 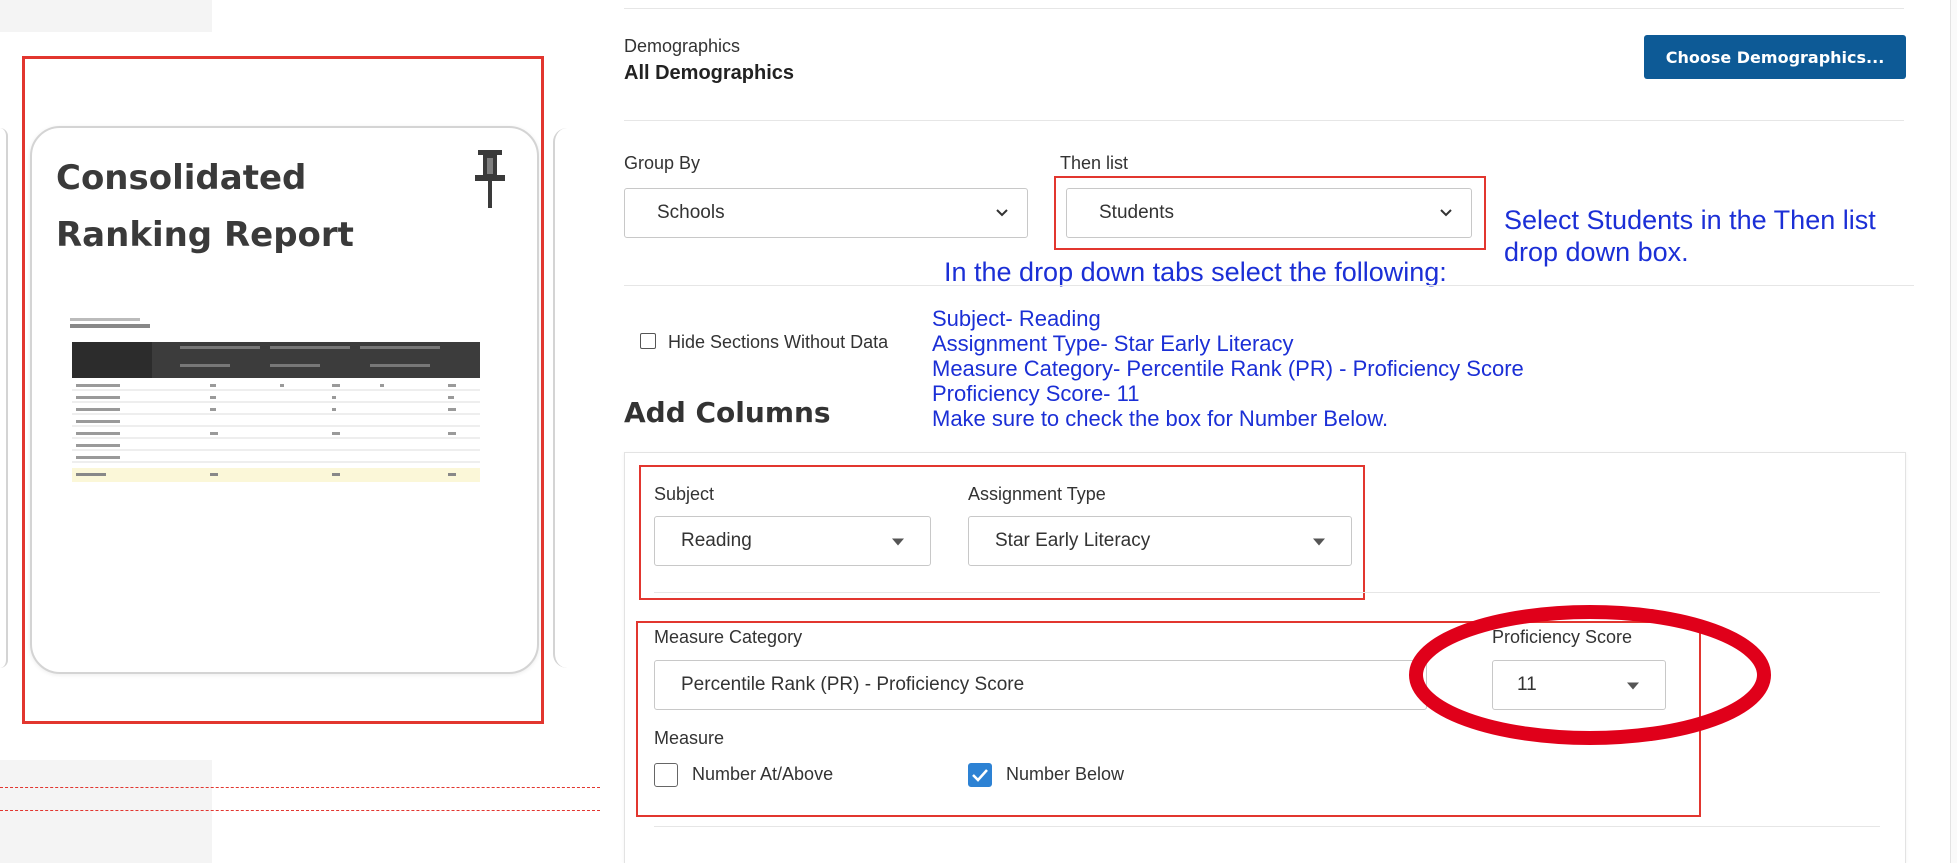 I want to click on assignment-type-label: Assignment Type, so click(x=1037, y=494).